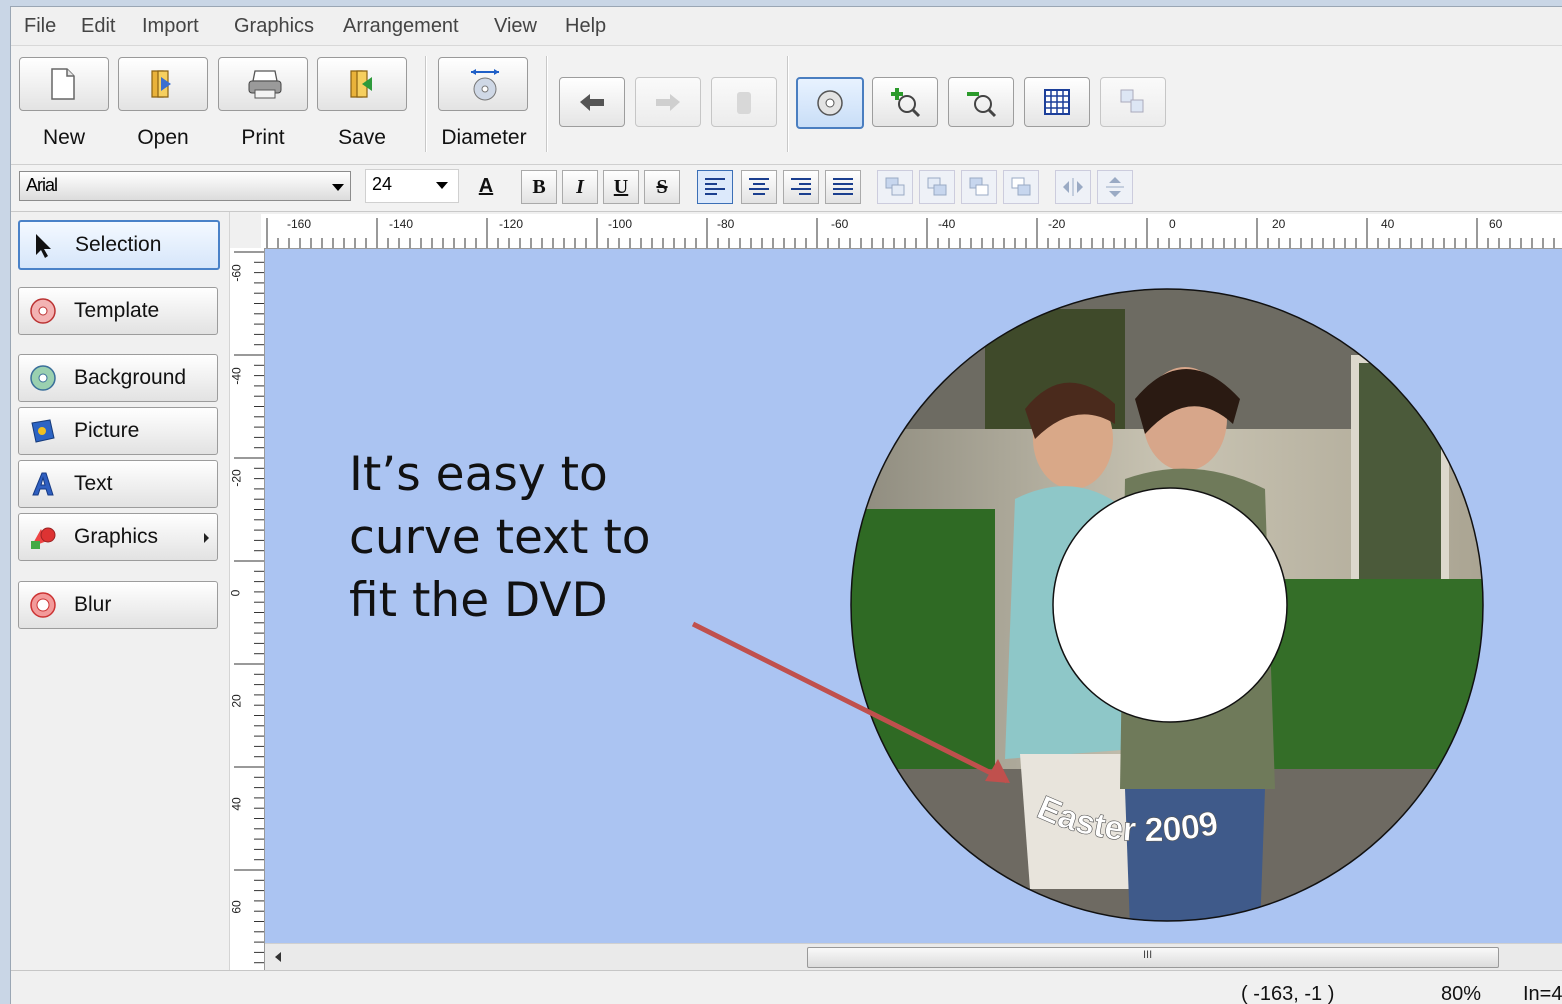 The image size is (1562, 1004). Describe the element at coordinates (744, 102) in the screenshot. I see `delete-button` at that location.